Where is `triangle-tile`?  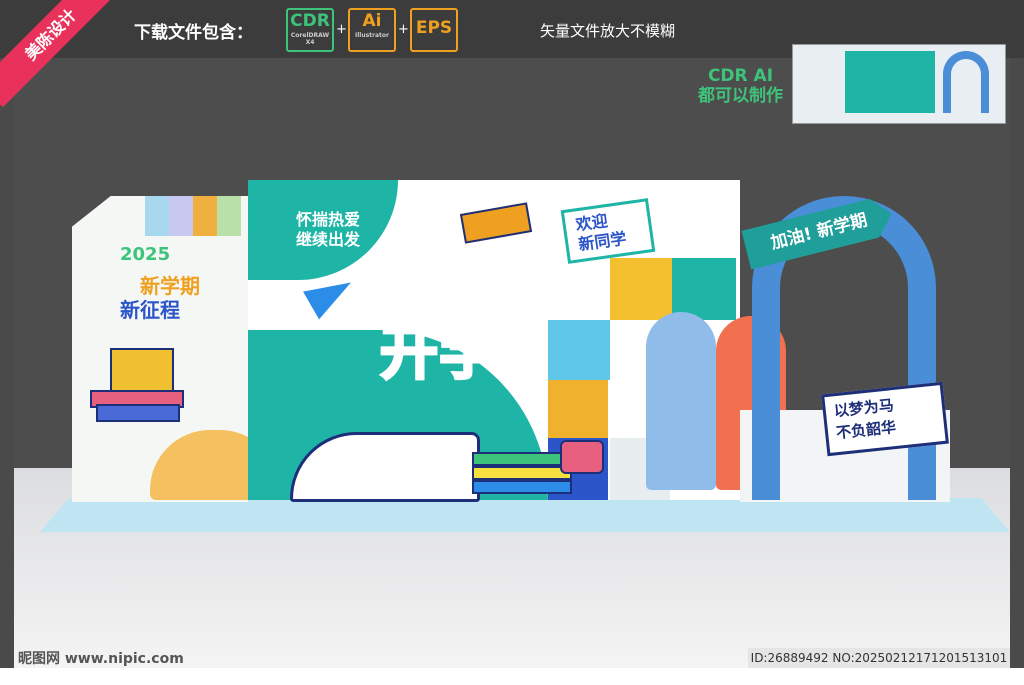 triangle-tile is located at coordinates (704, 289).